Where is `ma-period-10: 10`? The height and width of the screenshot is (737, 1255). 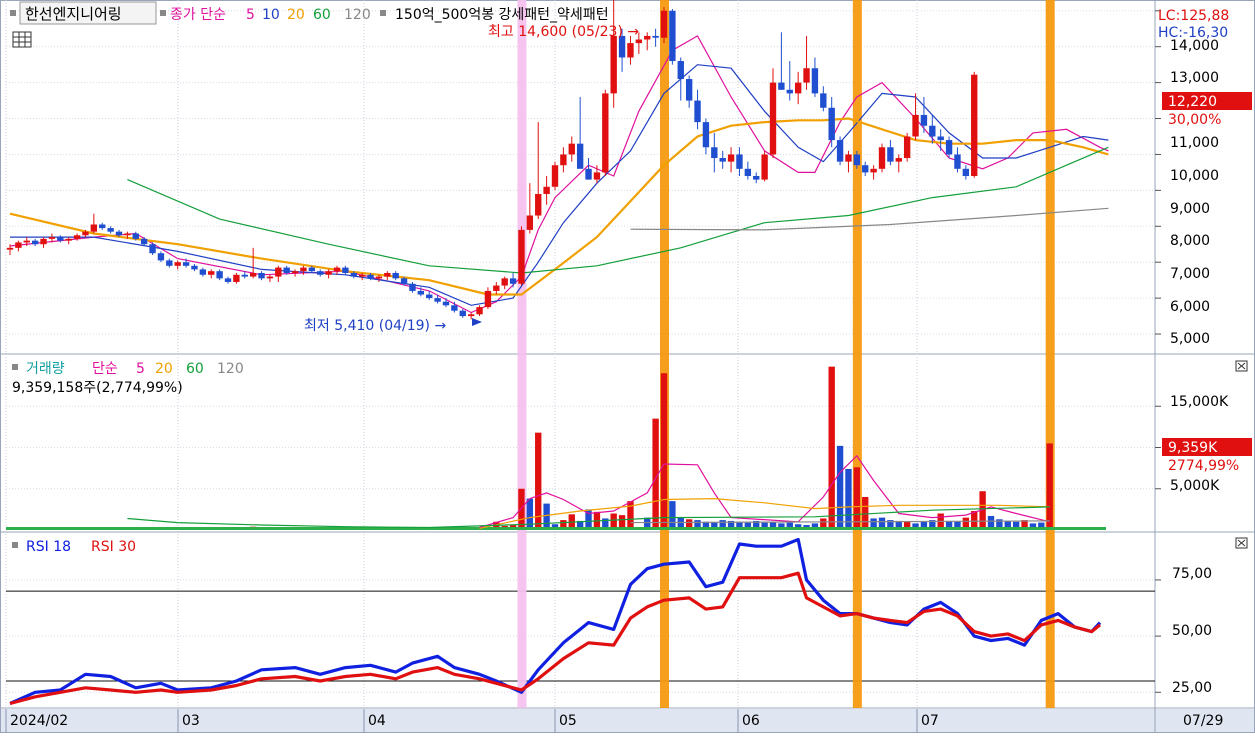 ma-period-10: 10 is located at coordinates (271, 15).